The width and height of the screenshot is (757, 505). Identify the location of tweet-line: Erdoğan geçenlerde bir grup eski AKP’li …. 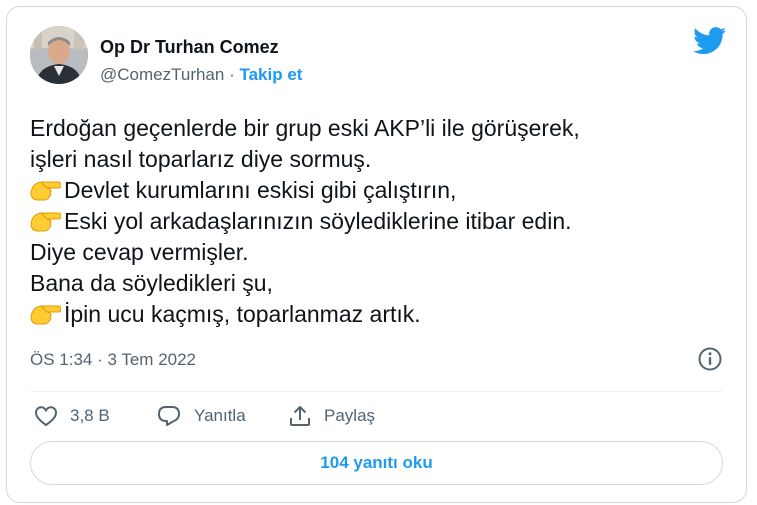
(375, 128).